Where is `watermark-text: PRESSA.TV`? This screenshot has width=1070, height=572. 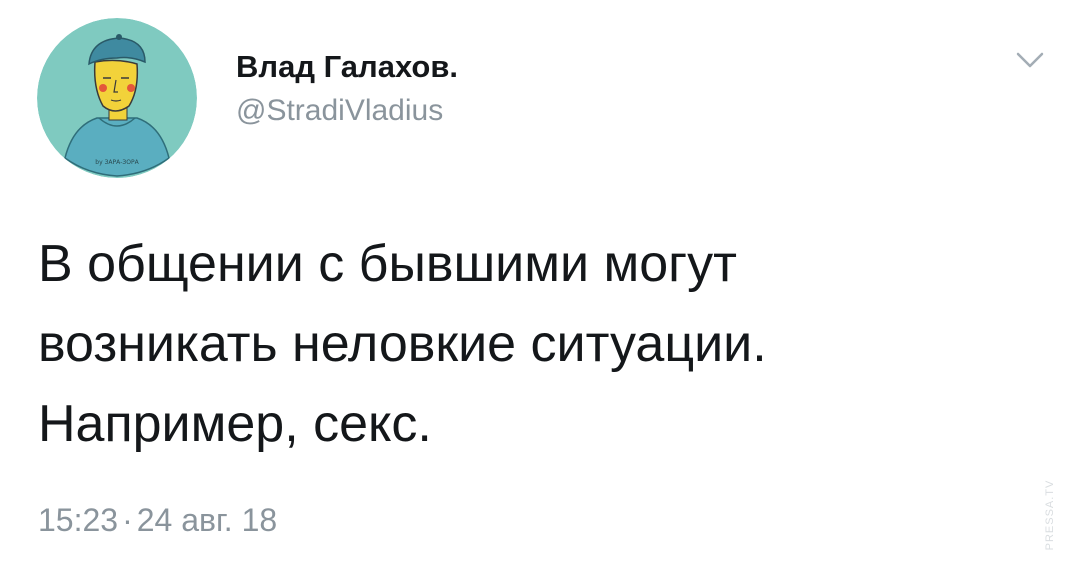
watermark-text: PRESSA.TV is located at coordinates (1050, 515).